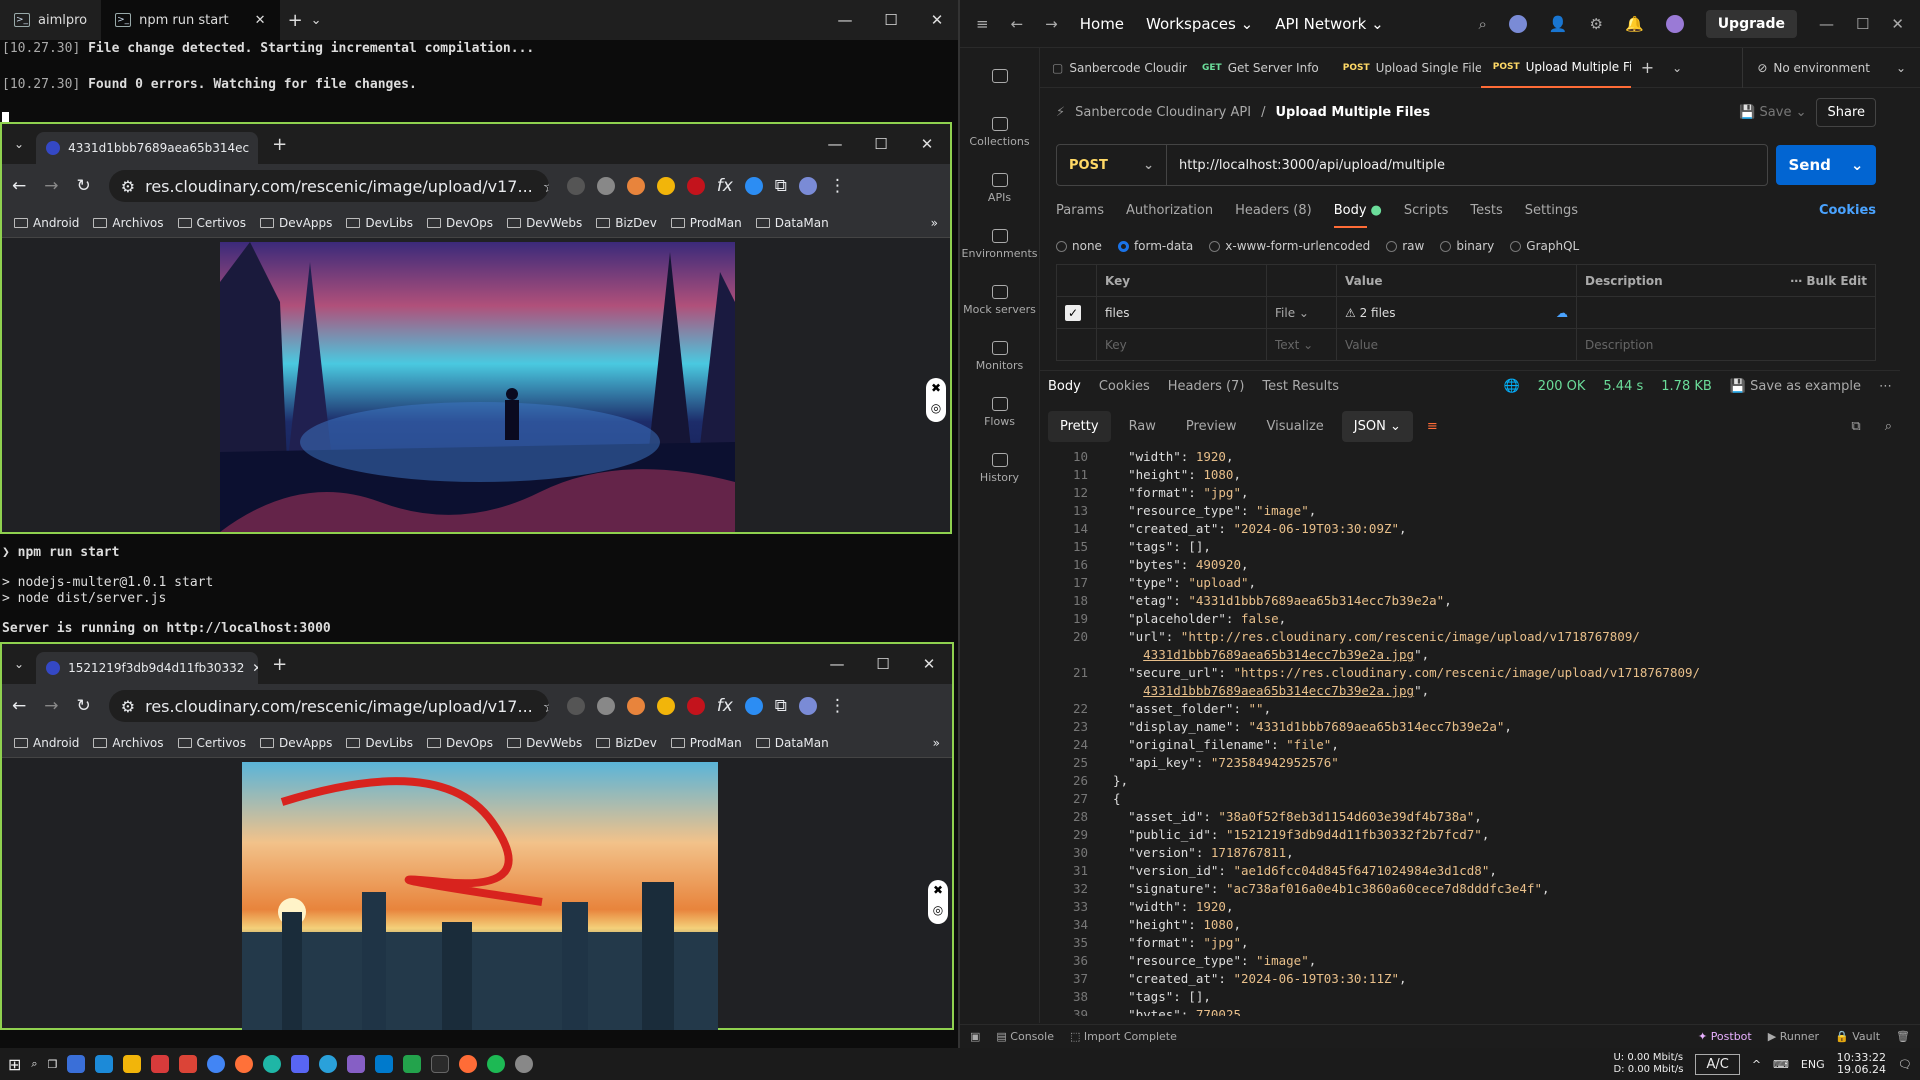 The image size is (1920, 1080). I want to click on visual-studio-icon, so click(356, 1064).